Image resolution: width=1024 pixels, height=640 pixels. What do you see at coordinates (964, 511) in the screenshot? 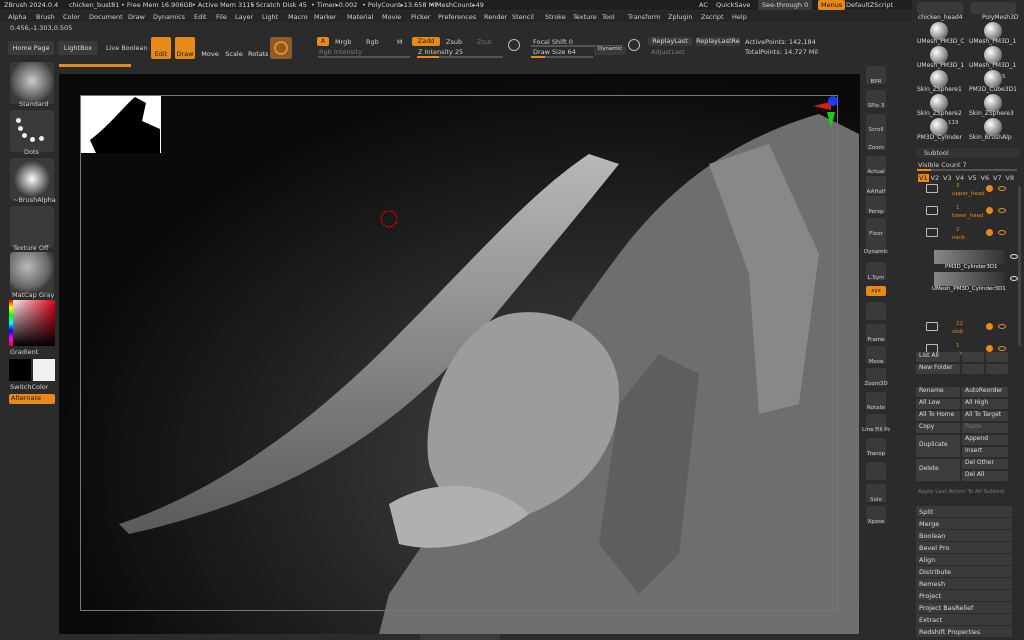
I see `section-split: Split` at bounding box center [964, 511].